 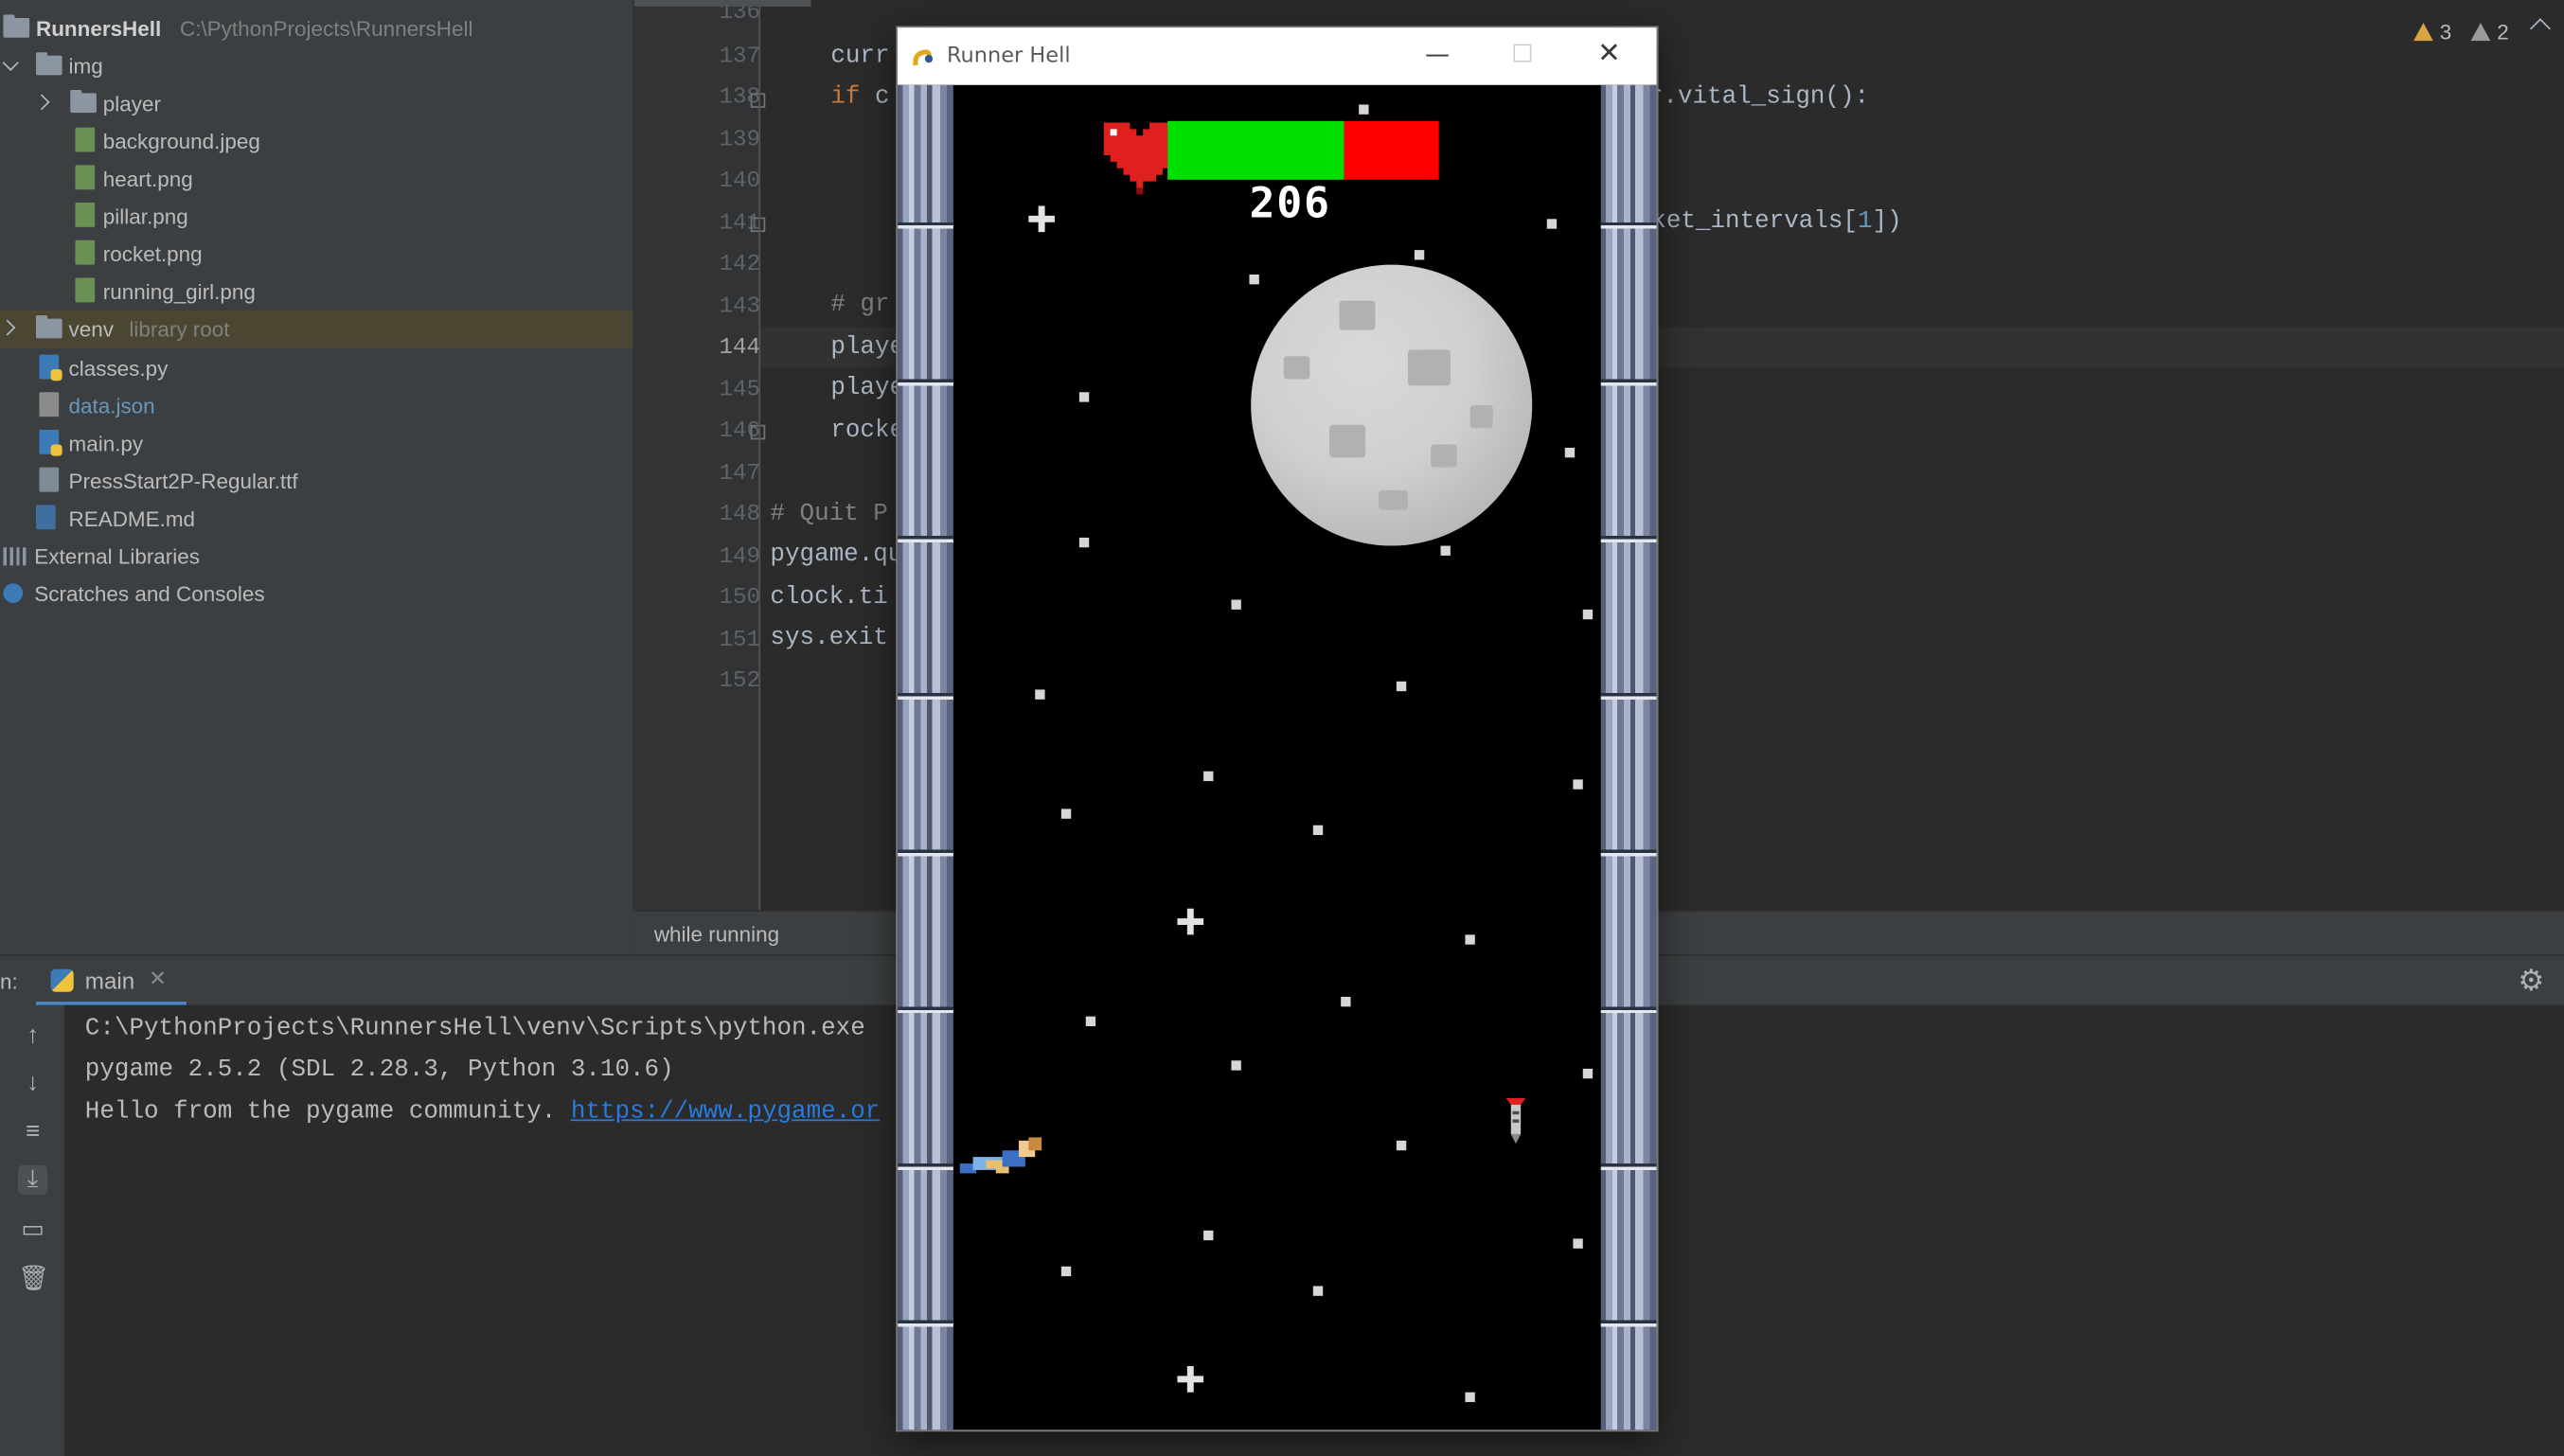 What do you see at coordinates (106, 443) in the screenshot?
I see `tree-item-label: main.py` at bounding box center [106, 443].